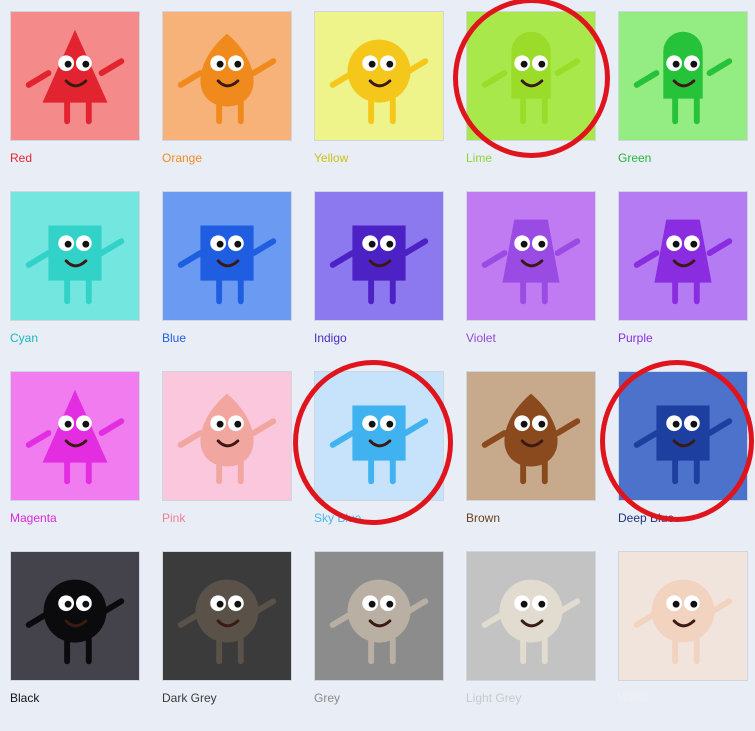 The width and height of the screenshot is (755, 731). What do you see at coordinates (182, 158) in the screenshot?
I see `character-label: Orange` at bounding box center [182, 158].